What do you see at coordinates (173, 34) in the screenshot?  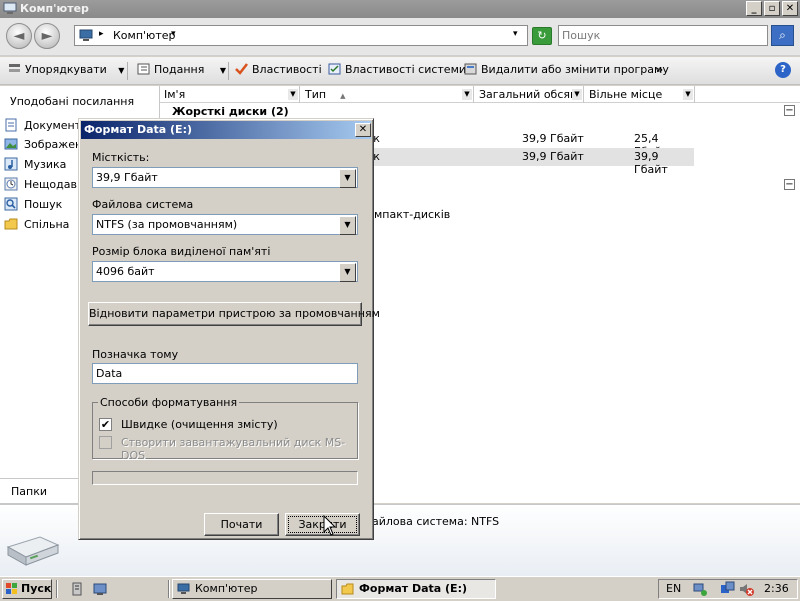 I see `address-dropdown-icon: ▾` at bounding box center [173, 34].